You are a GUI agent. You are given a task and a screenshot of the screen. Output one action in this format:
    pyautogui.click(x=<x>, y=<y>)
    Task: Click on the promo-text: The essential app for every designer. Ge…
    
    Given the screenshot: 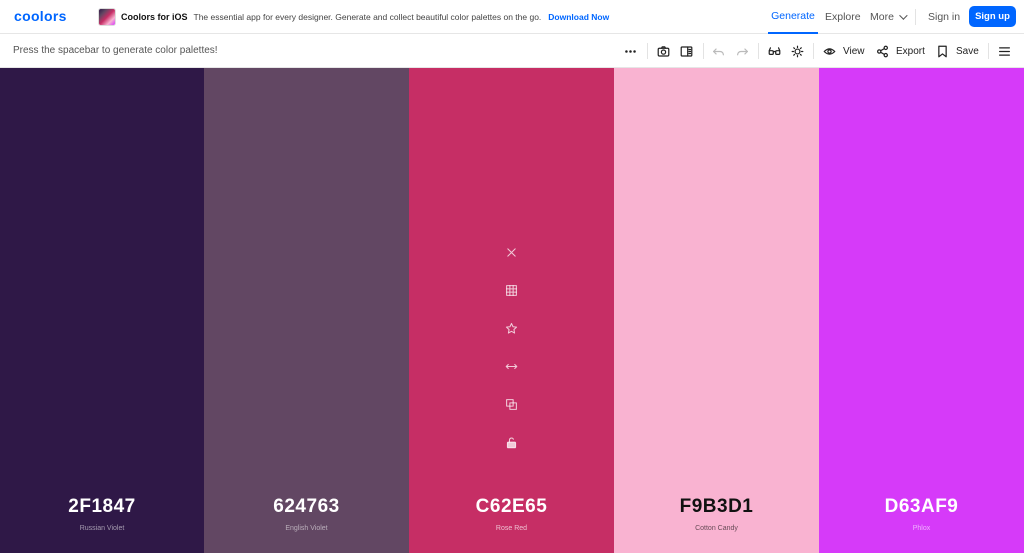 What is the action you would take?
    pyautogui.click(x=367, y=17)
    